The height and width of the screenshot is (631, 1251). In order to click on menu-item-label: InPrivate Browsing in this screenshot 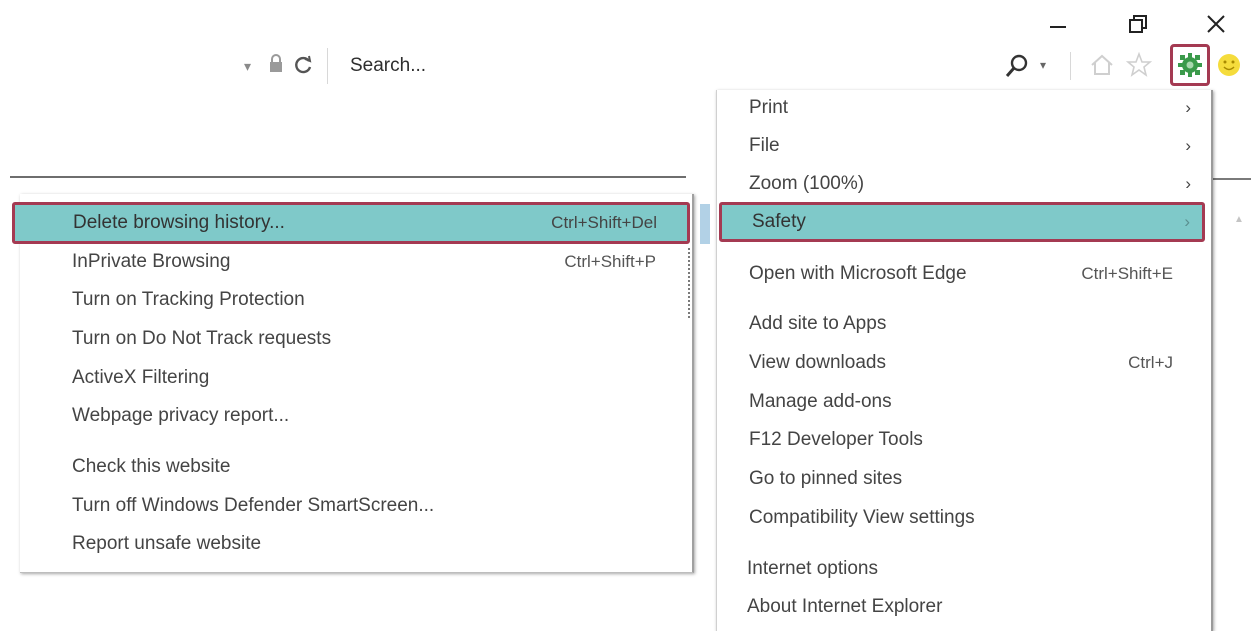, I will do `click(151, 261)`.